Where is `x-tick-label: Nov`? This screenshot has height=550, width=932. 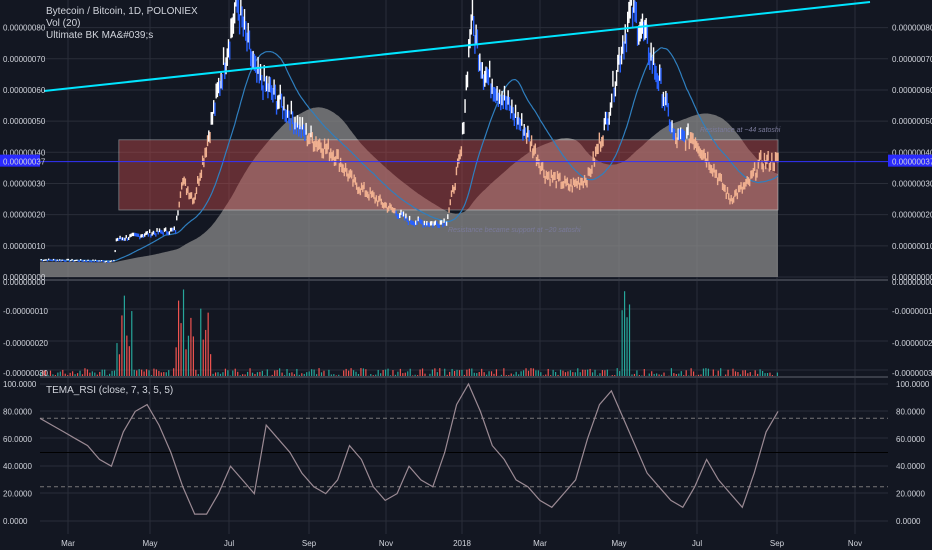
x-tick-label: Nov is located at coordinates (855, 543).